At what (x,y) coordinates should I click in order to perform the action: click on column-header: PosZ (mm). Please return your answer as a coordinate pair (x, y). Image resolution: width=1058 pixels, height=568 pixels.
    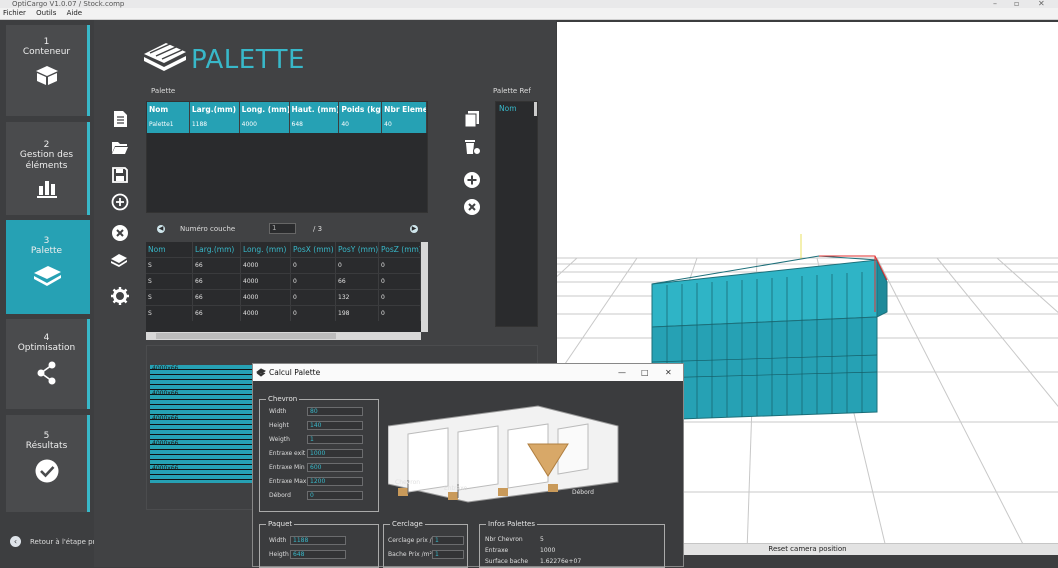
    Looking at the image, I should click on (400, 249).